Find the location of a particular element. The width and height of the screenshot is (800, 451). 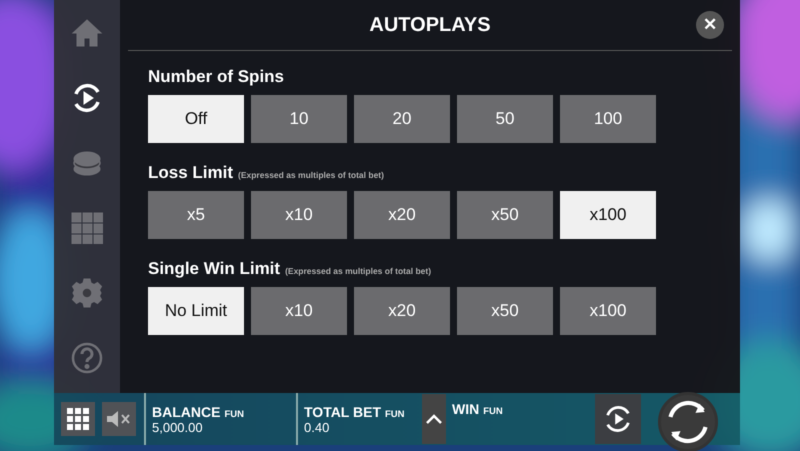

caret-icon is located at coordinates (434, 419).